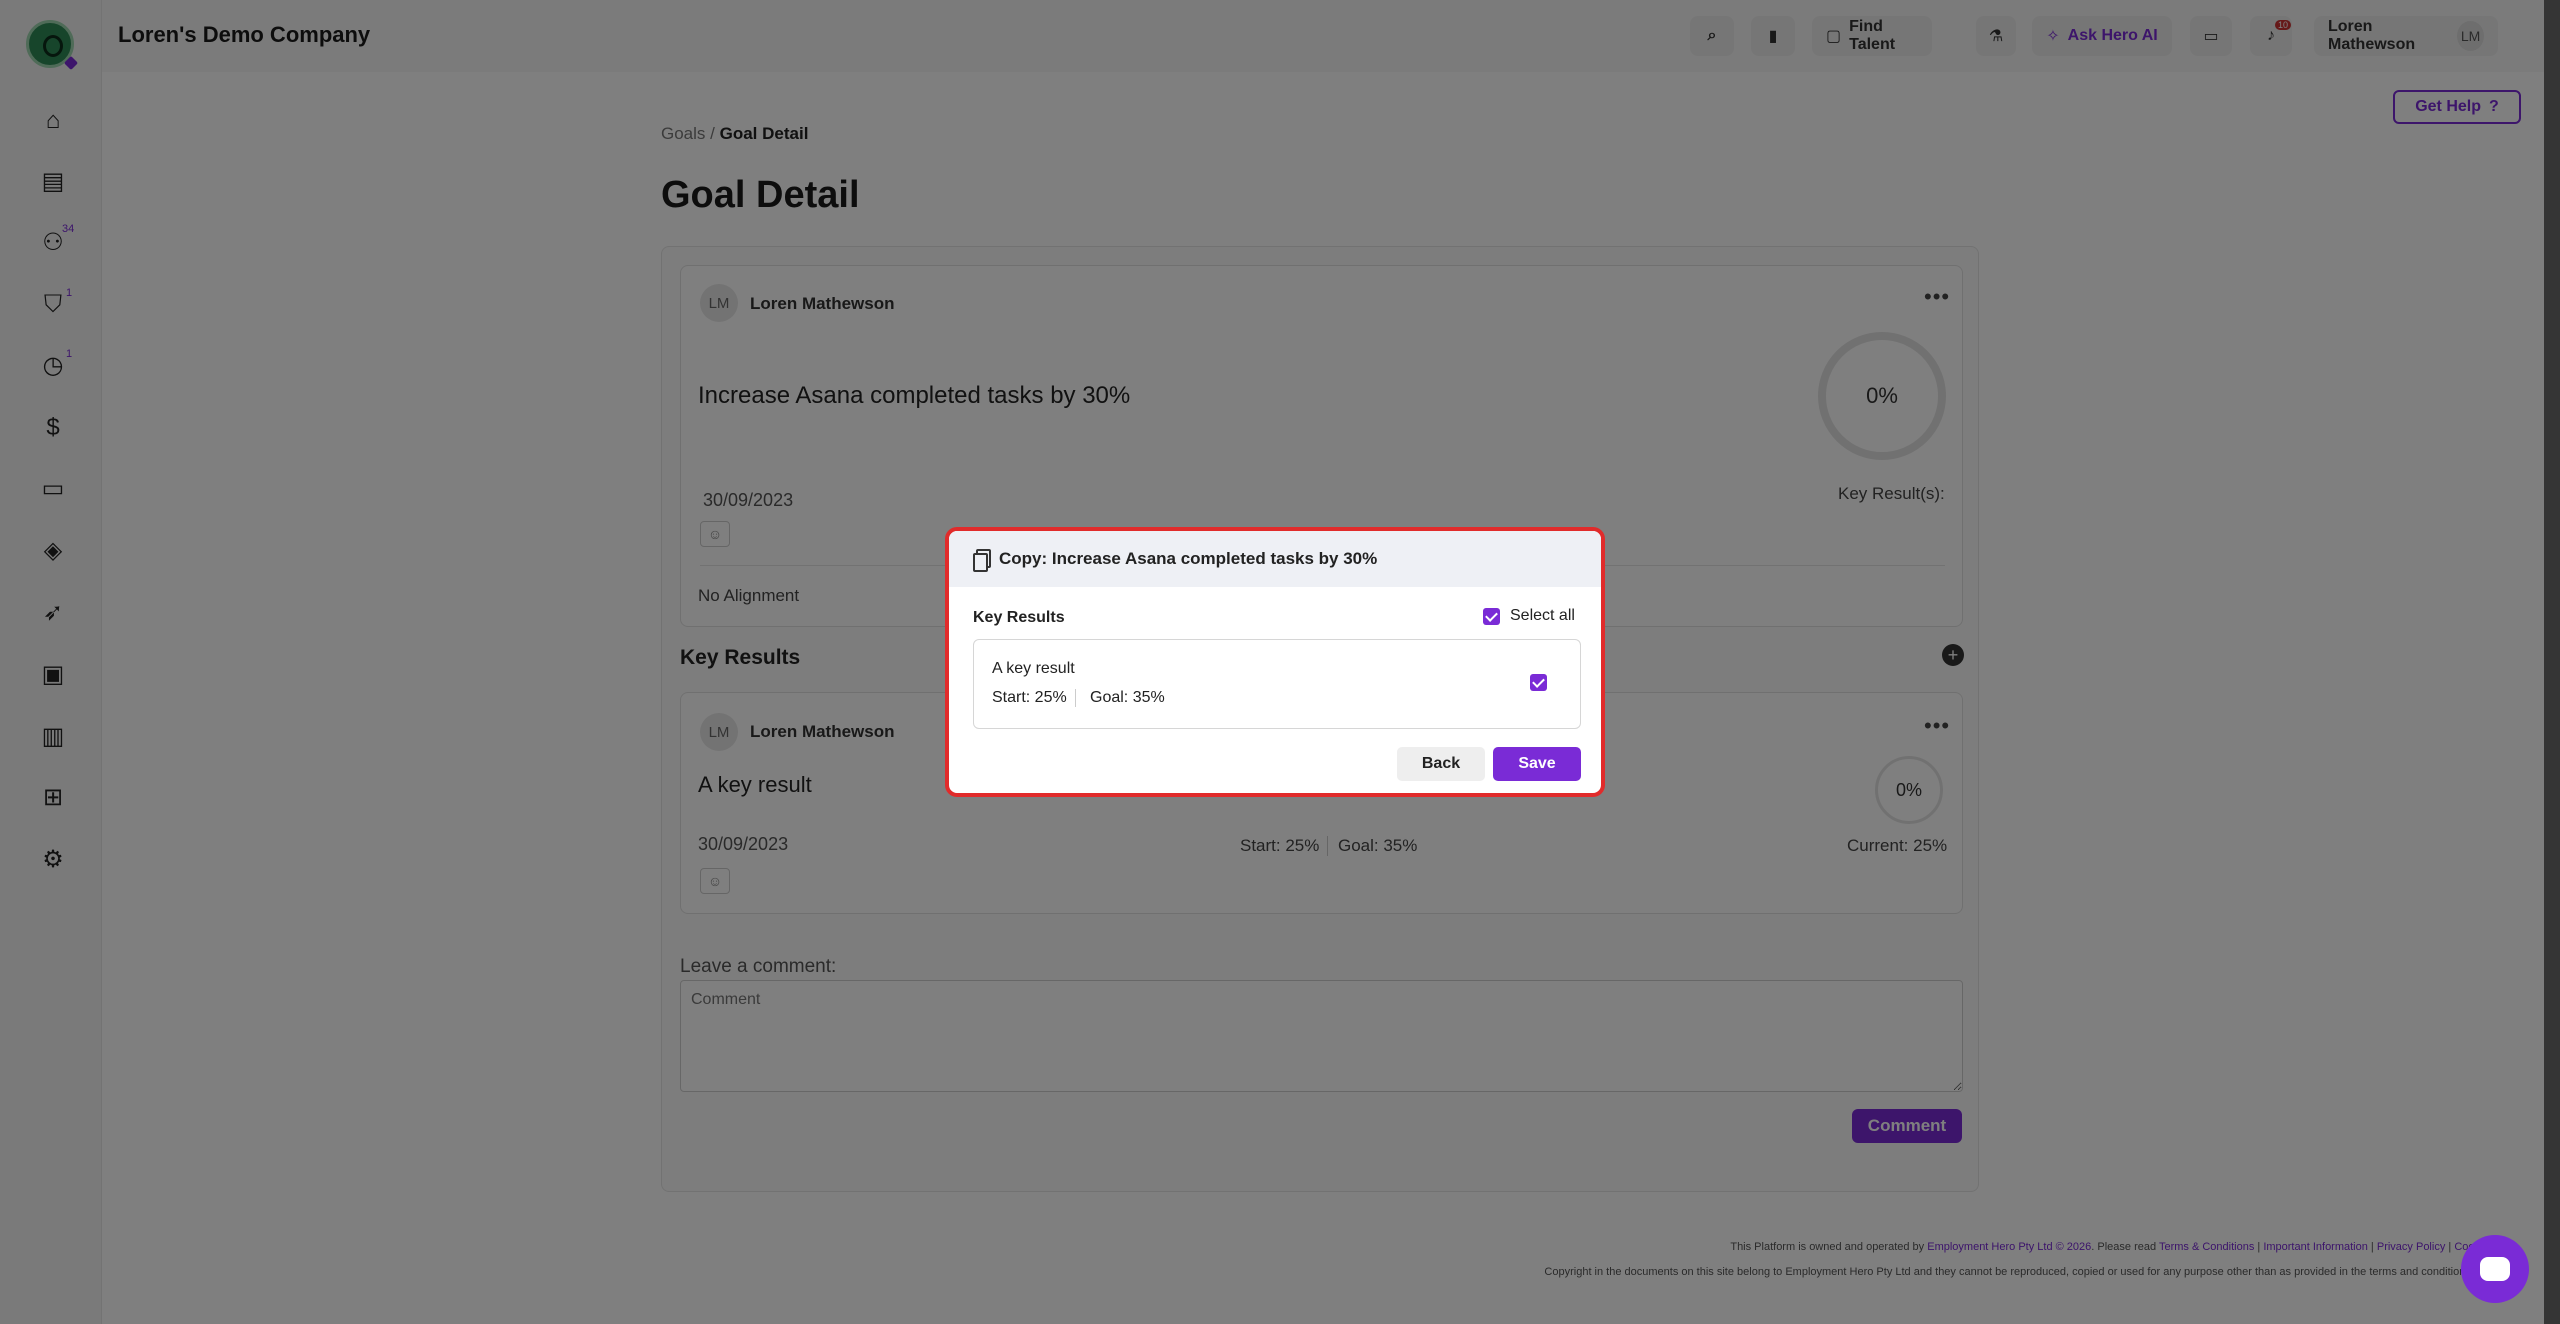 The height and width of the screenshot is (1324, 2560). What do you see at coordinates (982, 560) in the screenshot?
I see `copy-icon` at bounding box center [982, 560].